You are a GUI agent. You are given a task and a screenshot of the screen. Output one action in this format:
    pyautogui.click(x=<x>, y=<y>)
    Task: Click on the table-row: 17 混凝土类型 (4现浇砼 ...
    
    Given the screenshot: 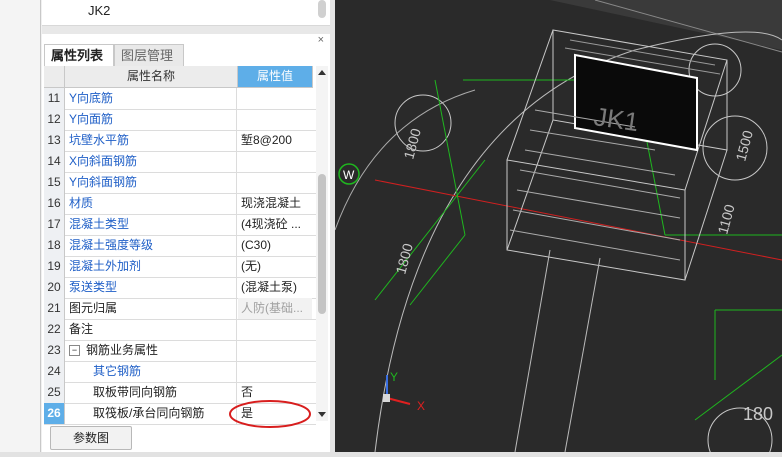 What is the action you would take?
    pyautogui.click(x=180, y=225)
    